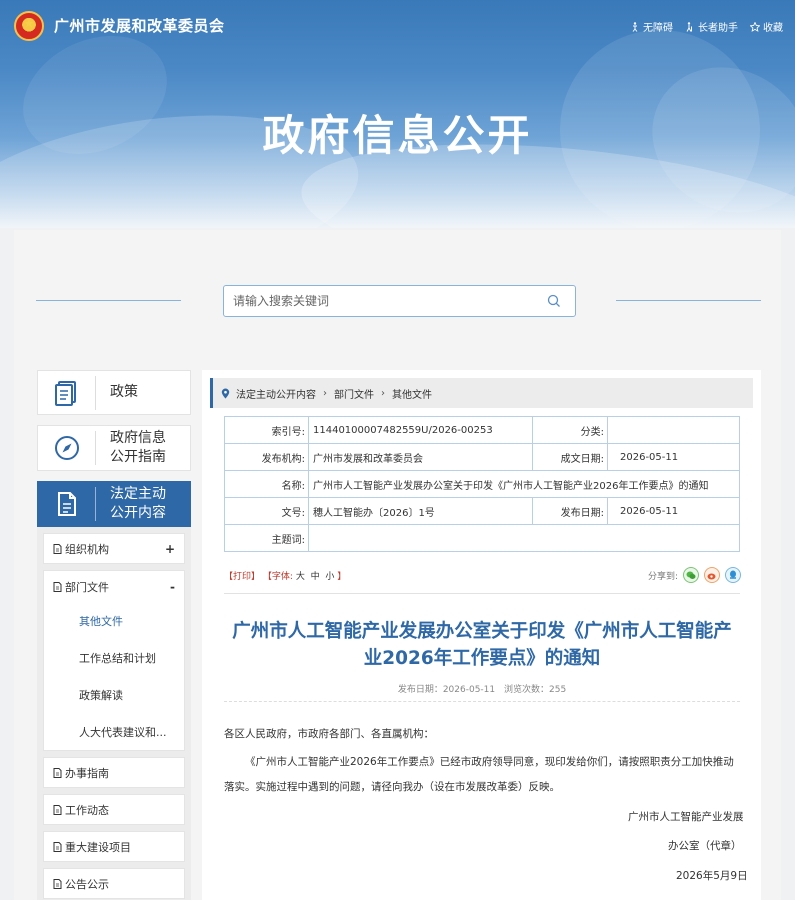  I want to click on star-icon, so click(755, 26).